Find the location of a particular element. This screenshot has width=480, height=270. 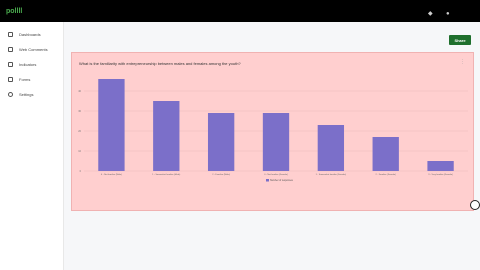

x-tick-label: 1 - Somewhat familiar (Male) is located at coordinates (166, 174).